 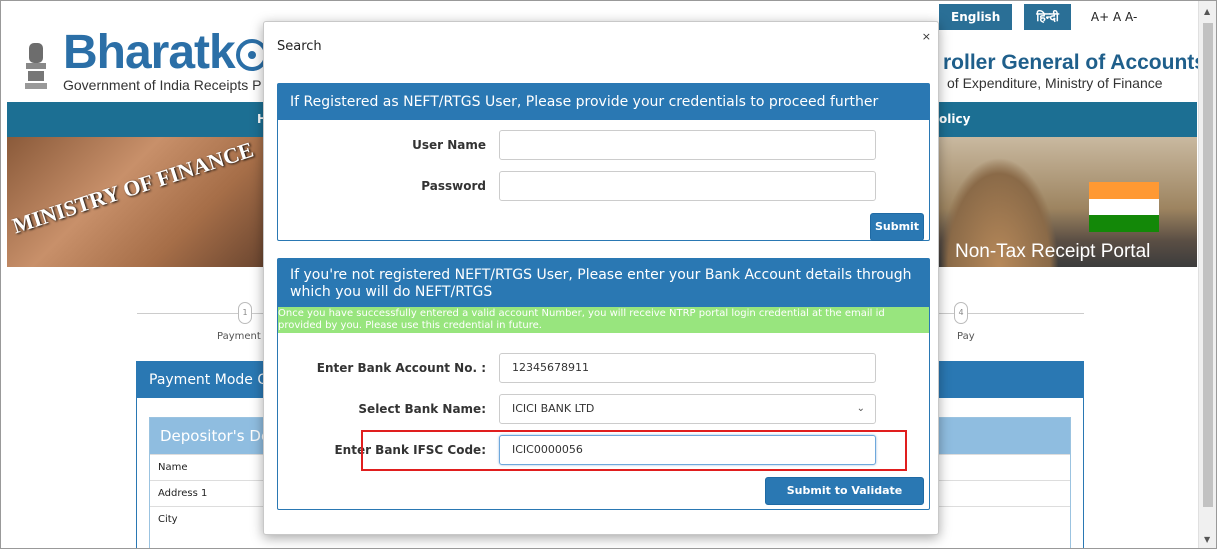 I want to click on language-bar: English हिन्दी A+ A A-, so click(x=1043, y=17).